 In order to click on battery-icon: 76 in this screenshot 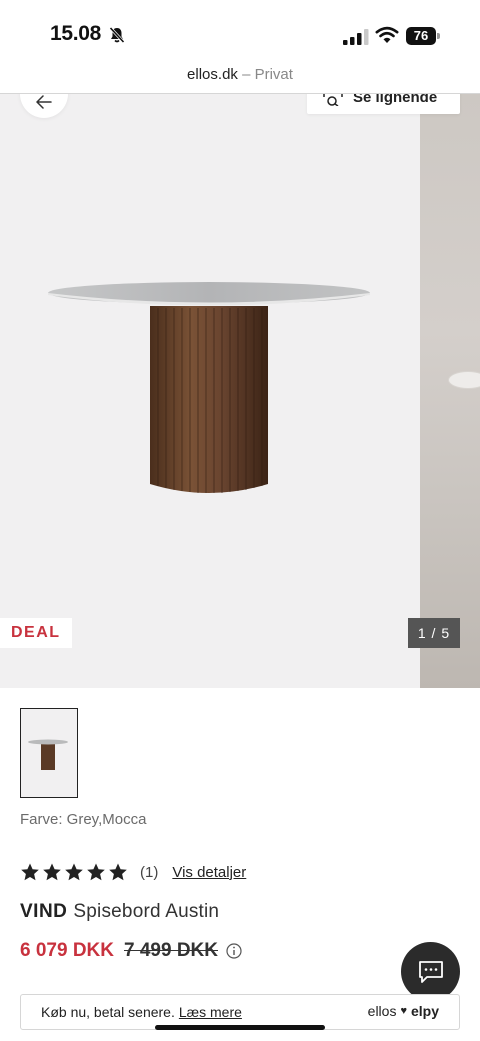, I will do `click(423, 36)`.